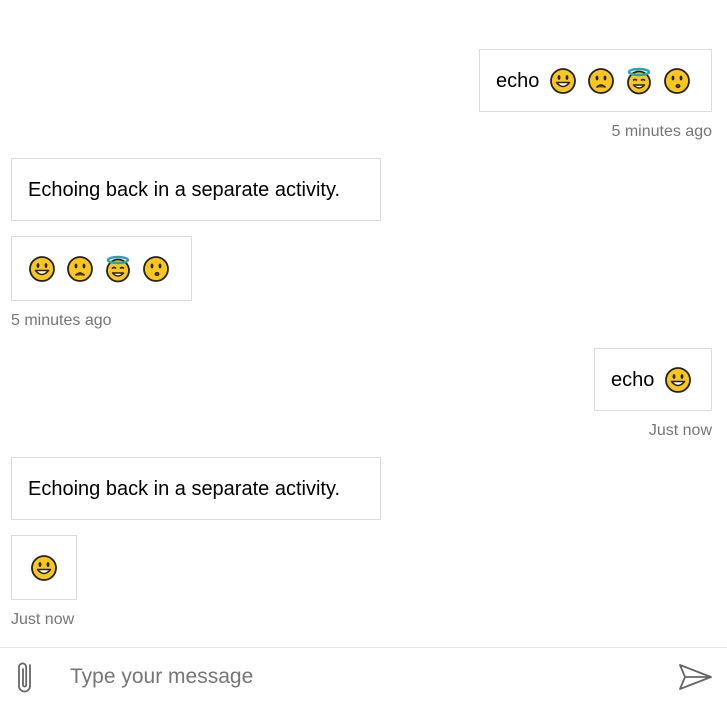 The width and height of the screenshot is (727, 706). I want to click on paperclip-icon, so click(26, 677).